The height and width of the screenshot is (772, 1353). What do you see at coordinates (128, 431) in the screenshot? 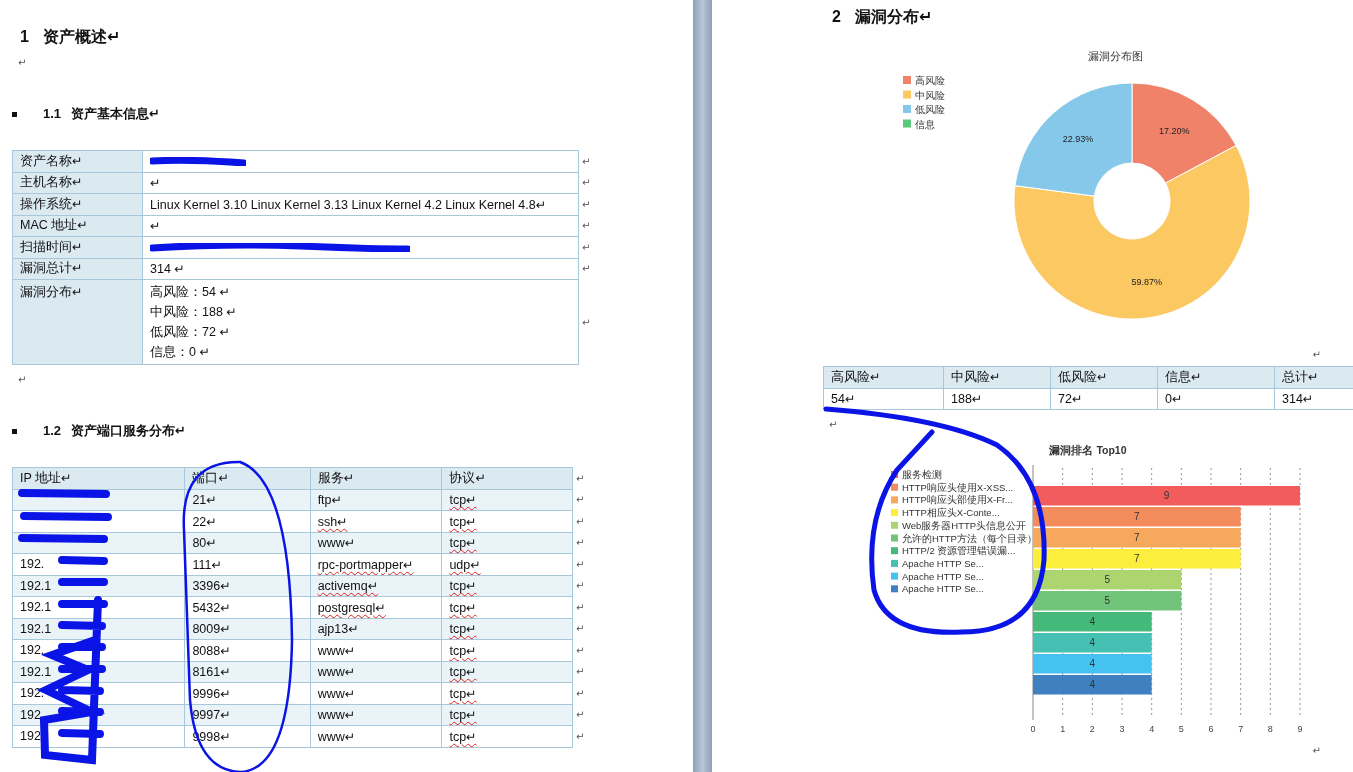
I see `heading-text: 资产端口服务分布↵` at bounding box center [128, 431].